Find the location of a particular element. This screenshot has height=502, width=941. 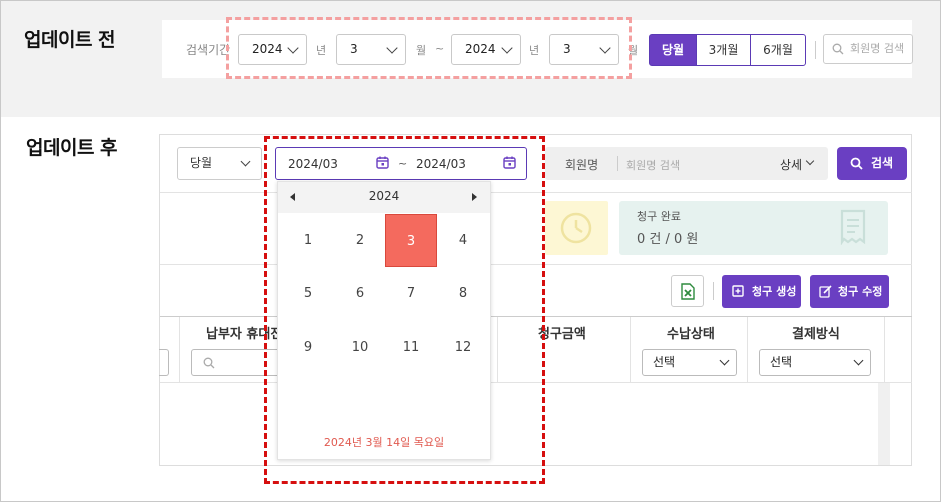

member-label: 회원명 is located at coordinates (582, 165).